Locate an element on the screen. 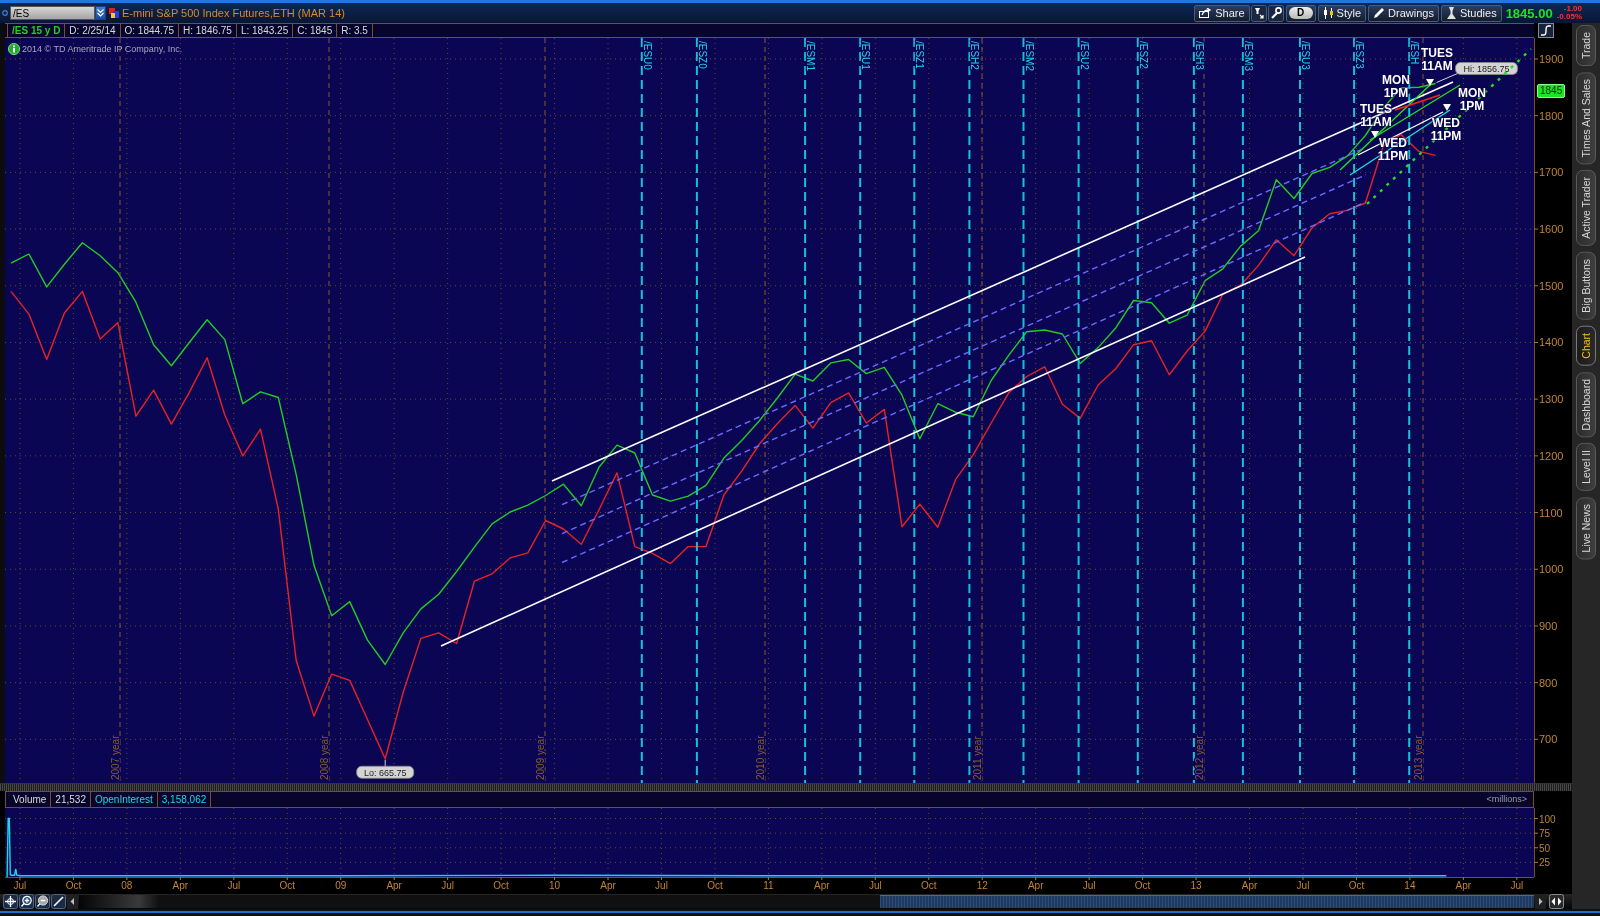 This screenshot has height=916, width=1600. period-button: D is located at coordinates (1300, 13).